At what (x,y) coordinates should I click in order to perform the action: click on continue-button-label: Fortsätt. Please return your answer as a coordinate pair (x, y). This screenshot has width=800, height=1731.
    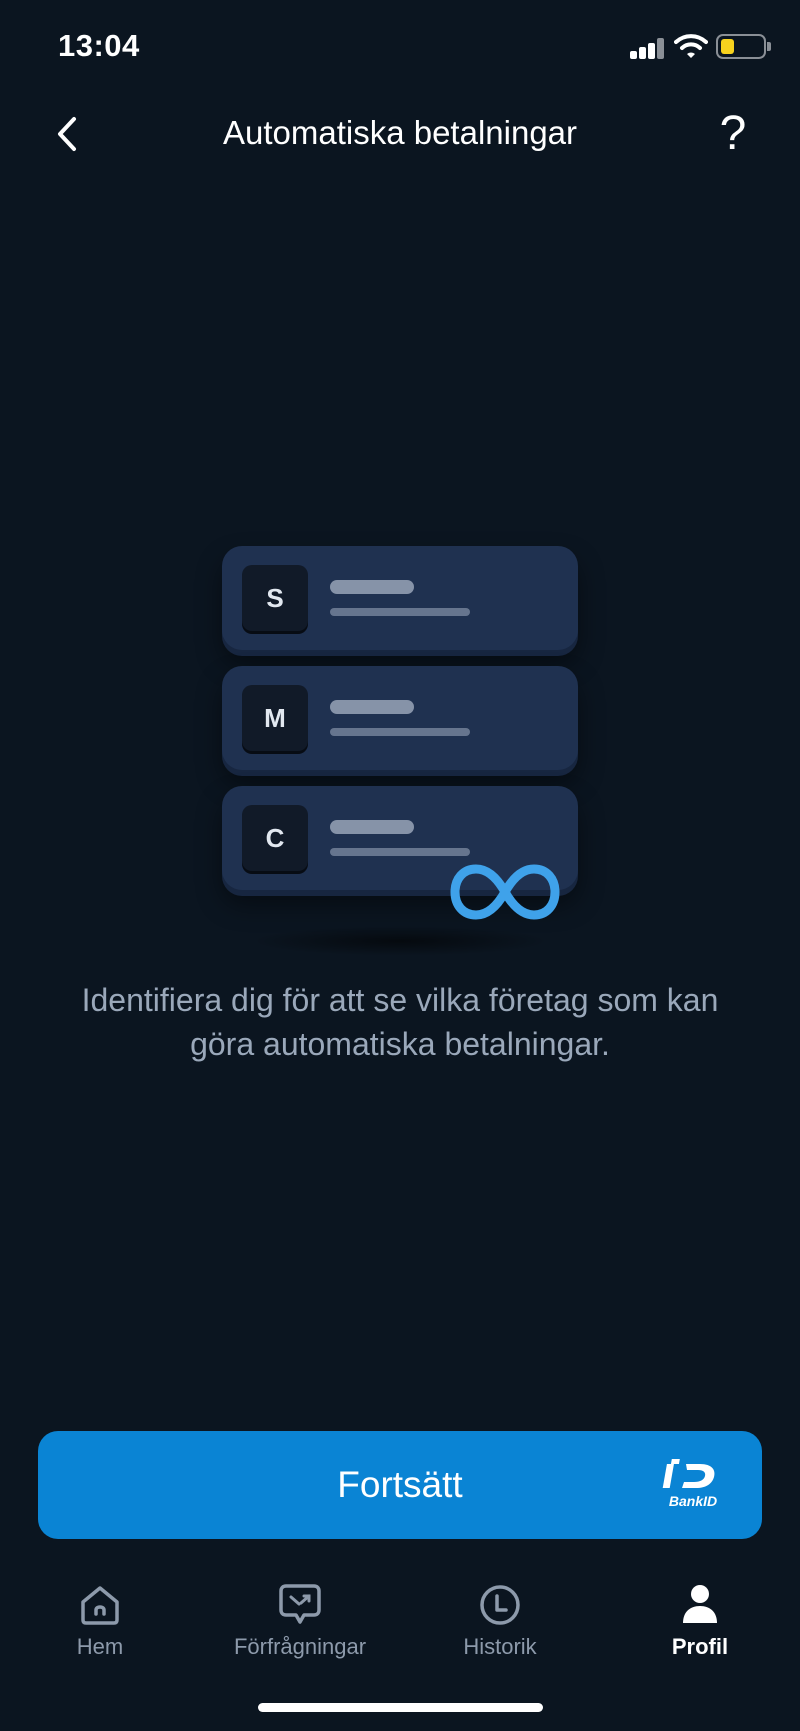
    Looking at the image, I should click on (400, 1484).